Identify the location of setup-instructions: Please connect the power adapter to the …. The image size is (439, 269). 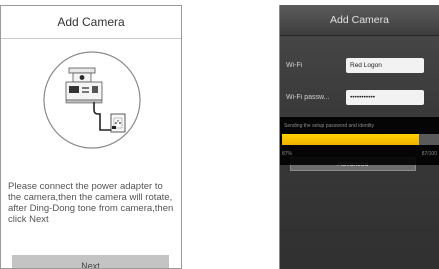
(91, 203).